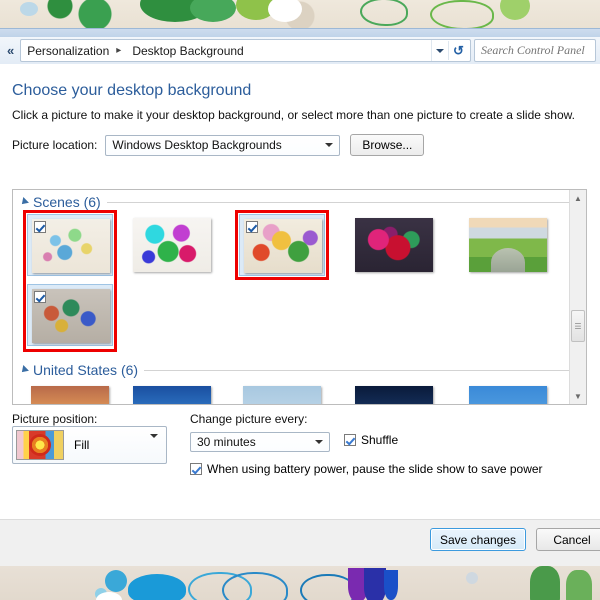  I want to click on scrollbar-thumb: ☰, so click(578, 326).